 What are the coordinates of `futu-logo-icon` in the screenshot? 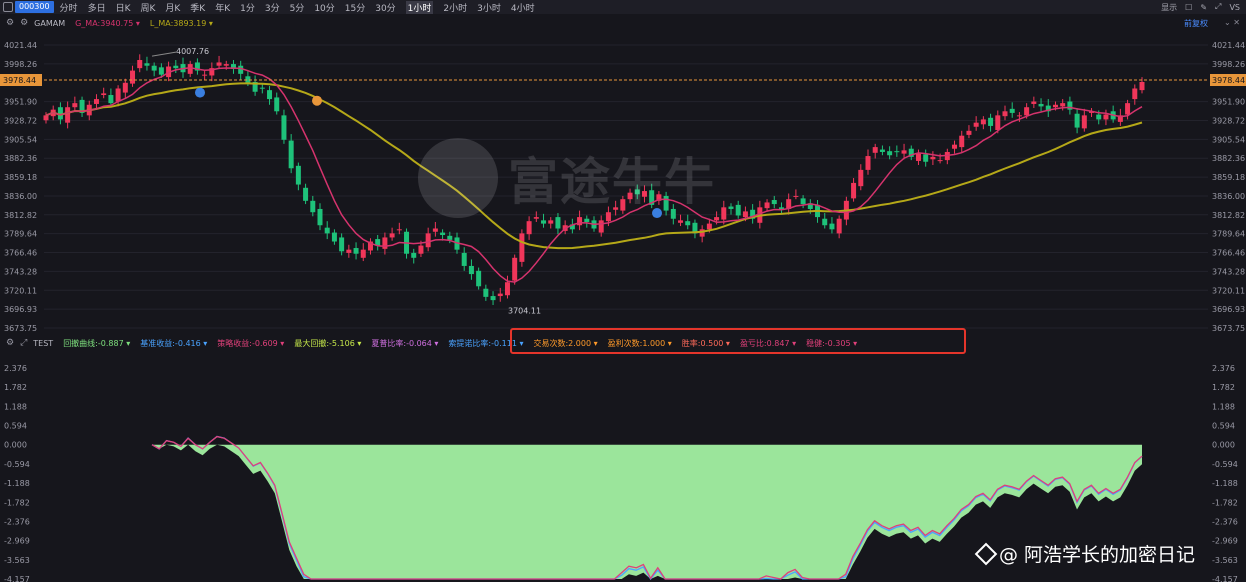 It's located at (458, 178).